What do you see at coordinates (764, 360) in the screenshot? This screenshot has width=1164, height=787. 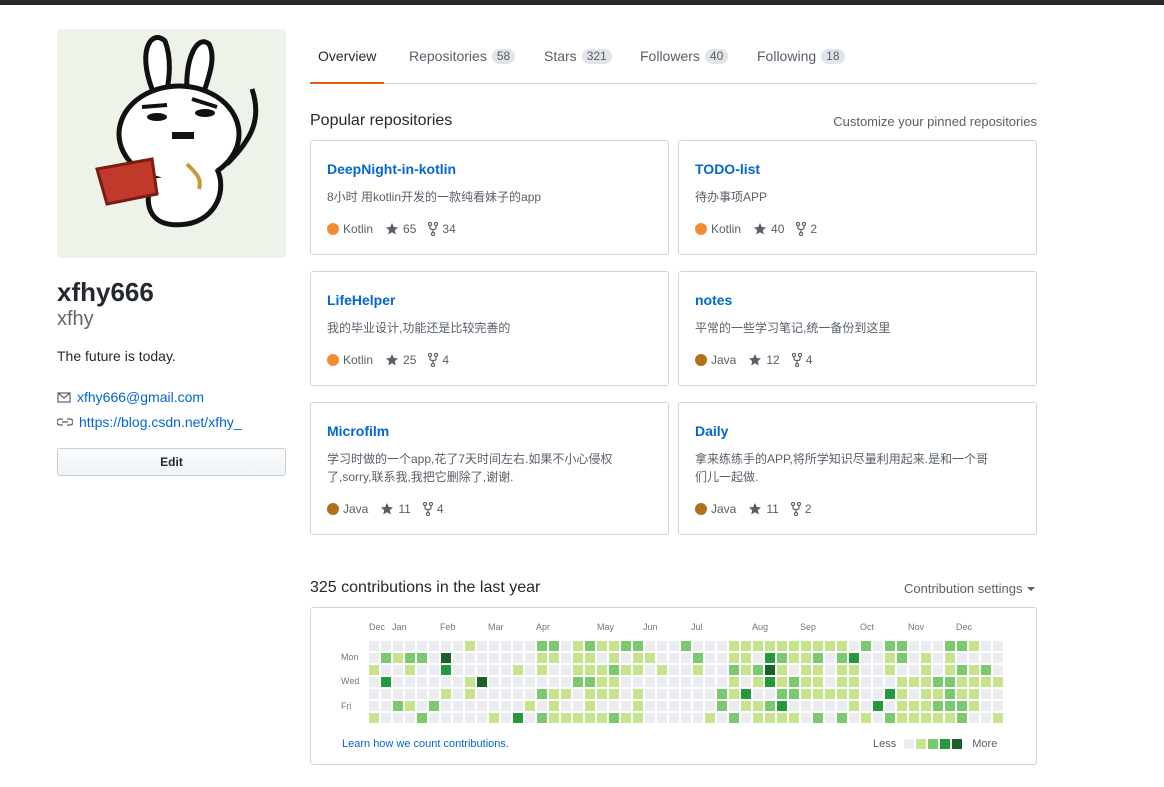 I see `repo-stars: 12` at bounding box center [764, 360].